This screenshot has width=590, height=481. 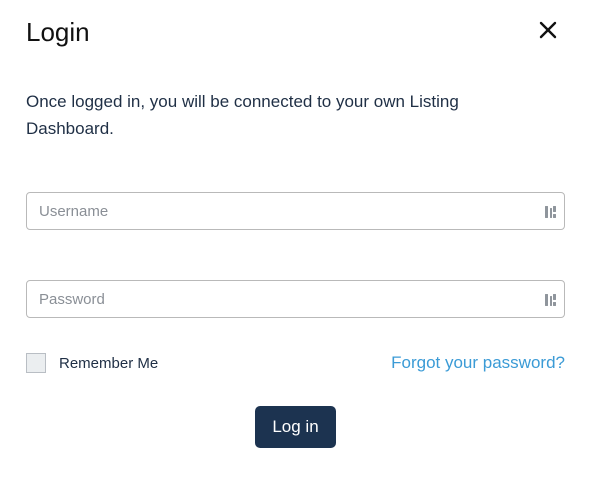 I want to click on close-button, so click(x=548, y=30).